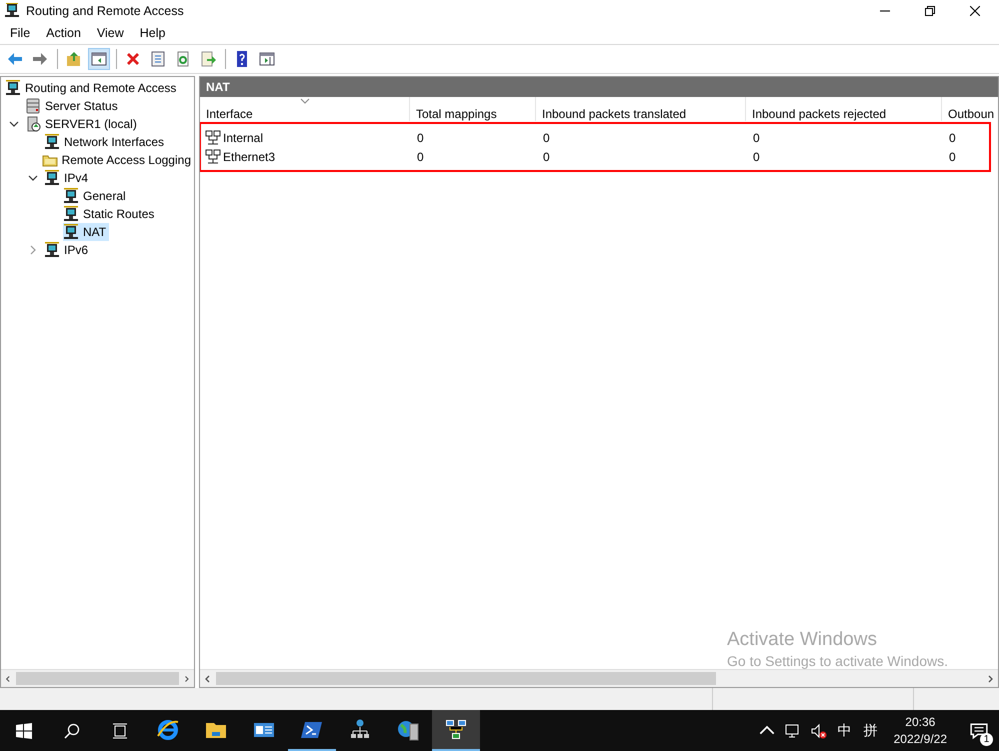 Image resolution: width=999 pixels, height=751 pixels. I want to click on input-method-indicator: 拼, so click(871, 731).